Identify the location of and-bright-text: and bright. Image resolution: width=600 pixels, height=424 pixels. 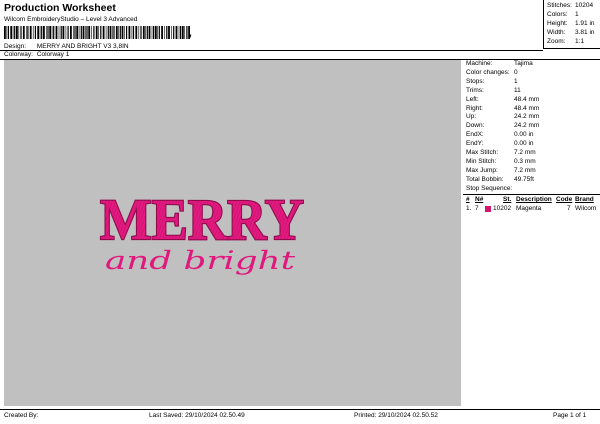
(200, 260).